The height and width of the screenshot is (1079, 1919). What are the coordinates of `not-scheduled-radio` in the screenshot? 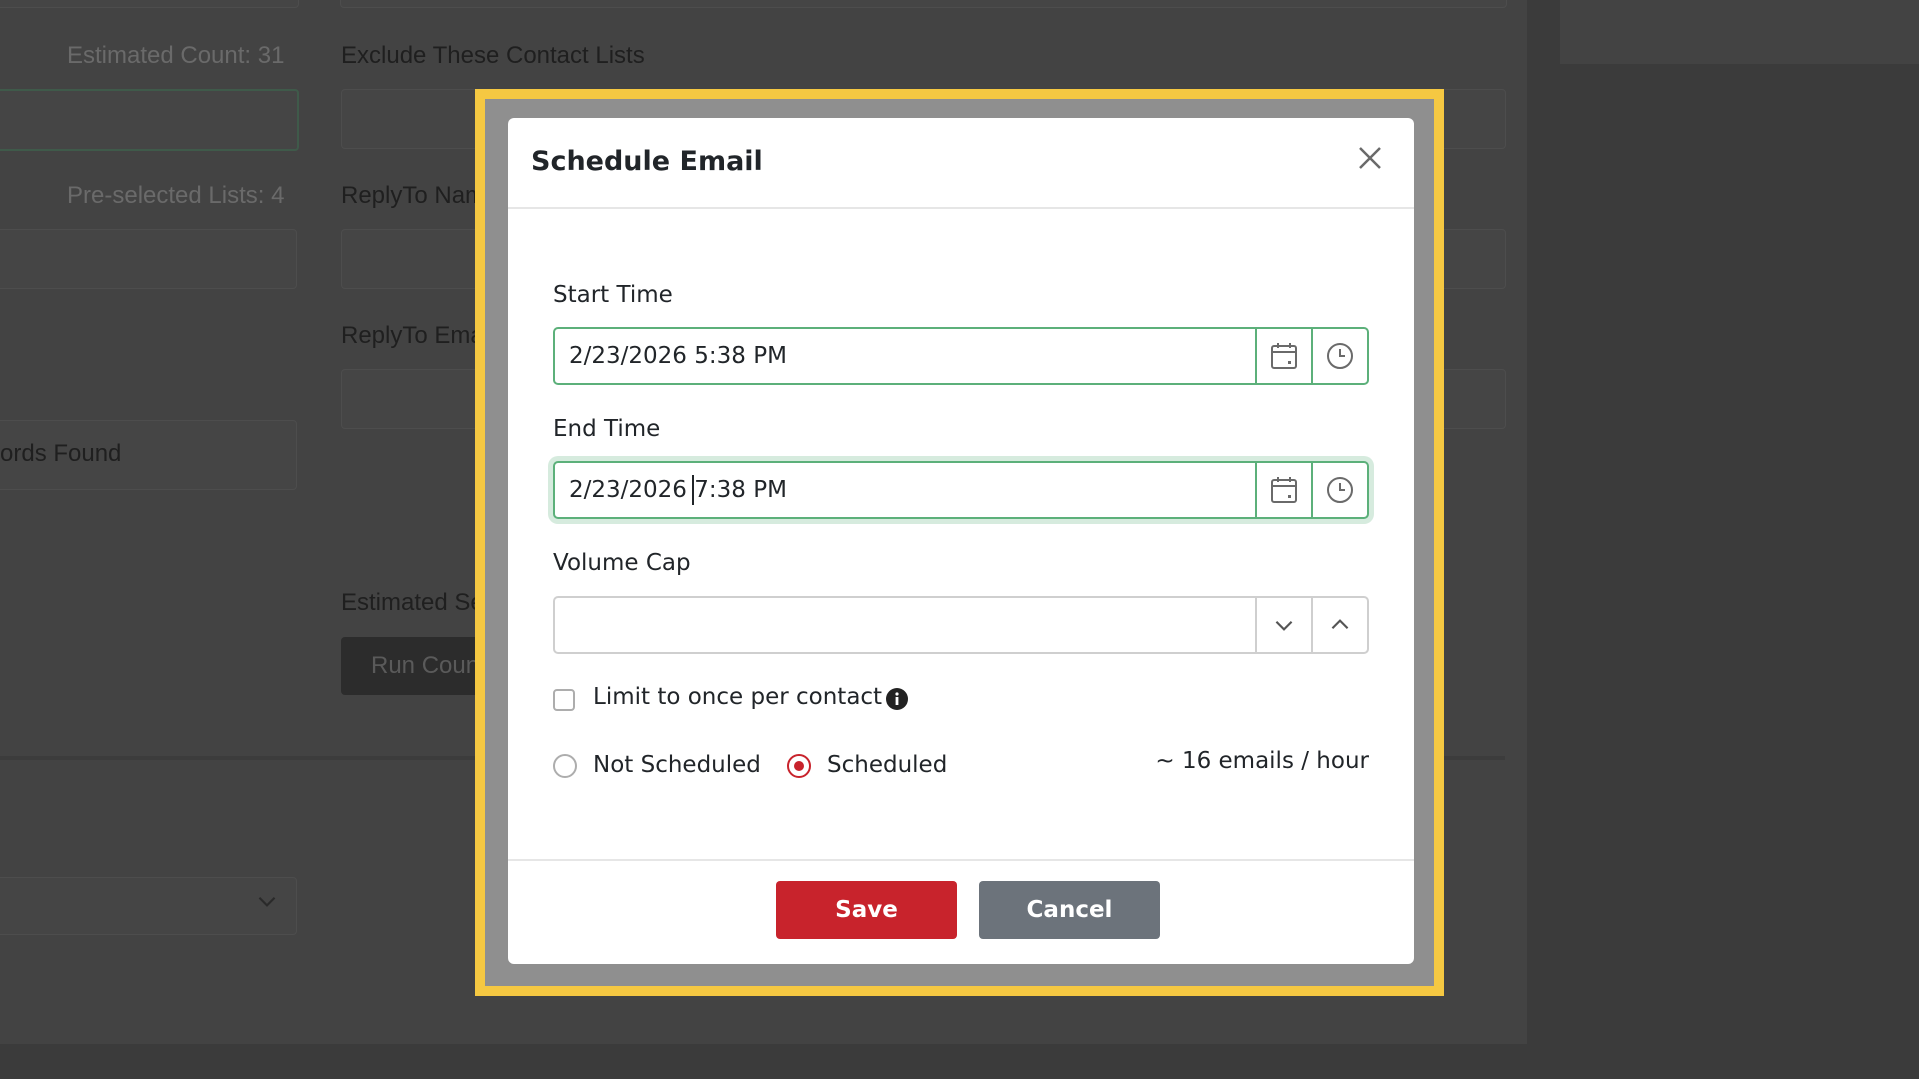 It's located at (565, 766).